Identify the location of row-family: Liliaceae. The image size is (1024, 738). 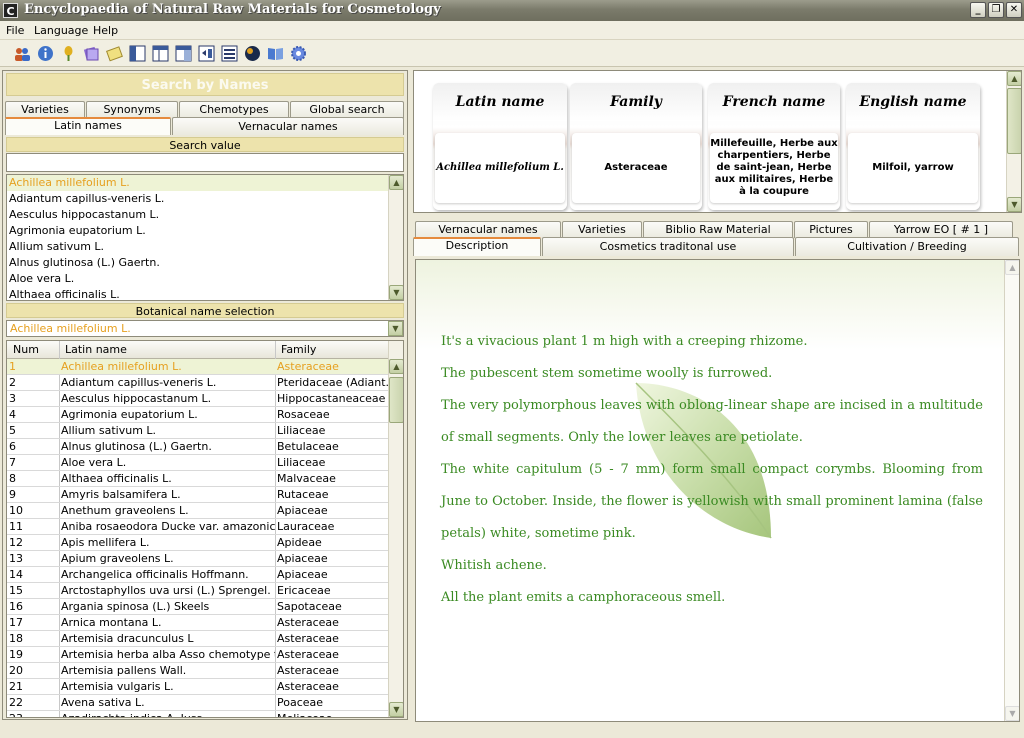
(301, 430).